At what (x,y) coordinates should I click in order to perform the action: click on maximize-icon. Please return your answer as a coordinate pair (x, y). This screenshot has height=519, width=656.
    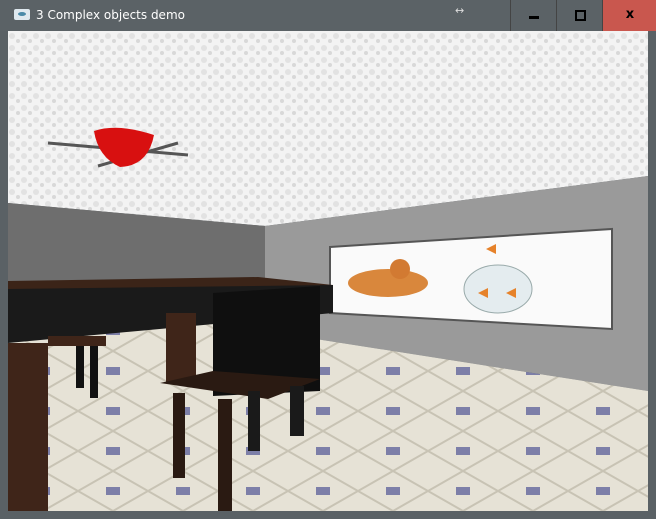
    Looking at the image, I should click on (580, 15).